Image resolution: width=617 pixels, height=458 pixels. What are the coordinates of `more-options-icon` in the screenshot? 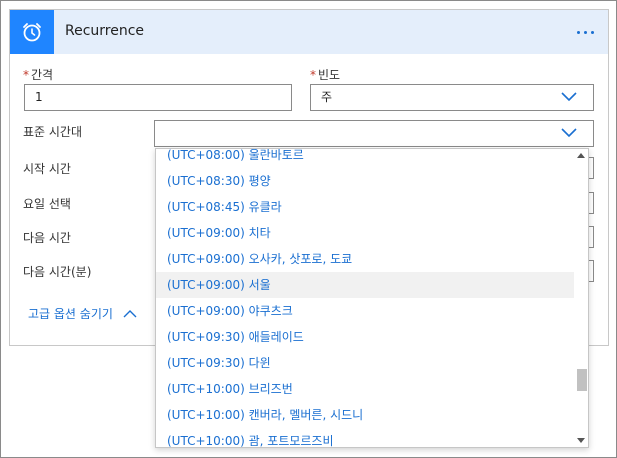 It's located at (585, 32).